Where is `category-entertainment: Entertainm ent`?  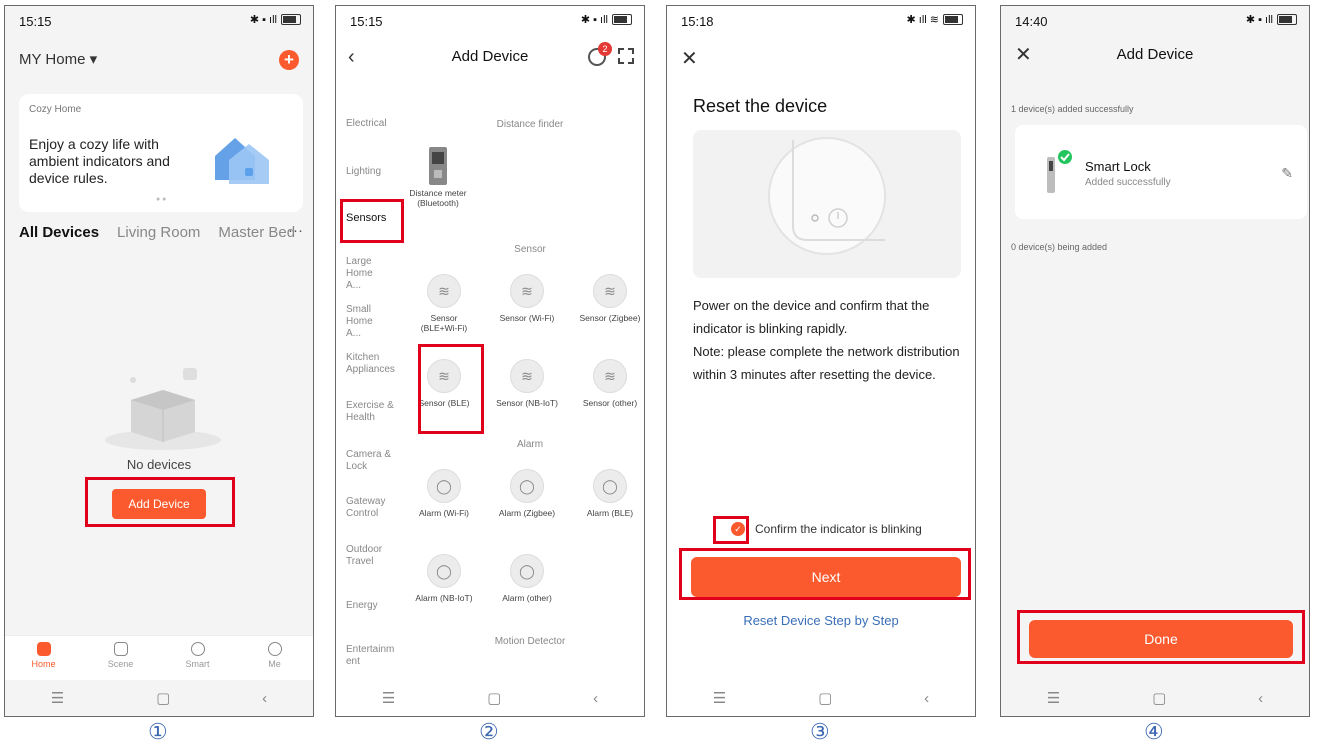 category-entertainment: Entertainm ent is located at coordinates (370, 656).